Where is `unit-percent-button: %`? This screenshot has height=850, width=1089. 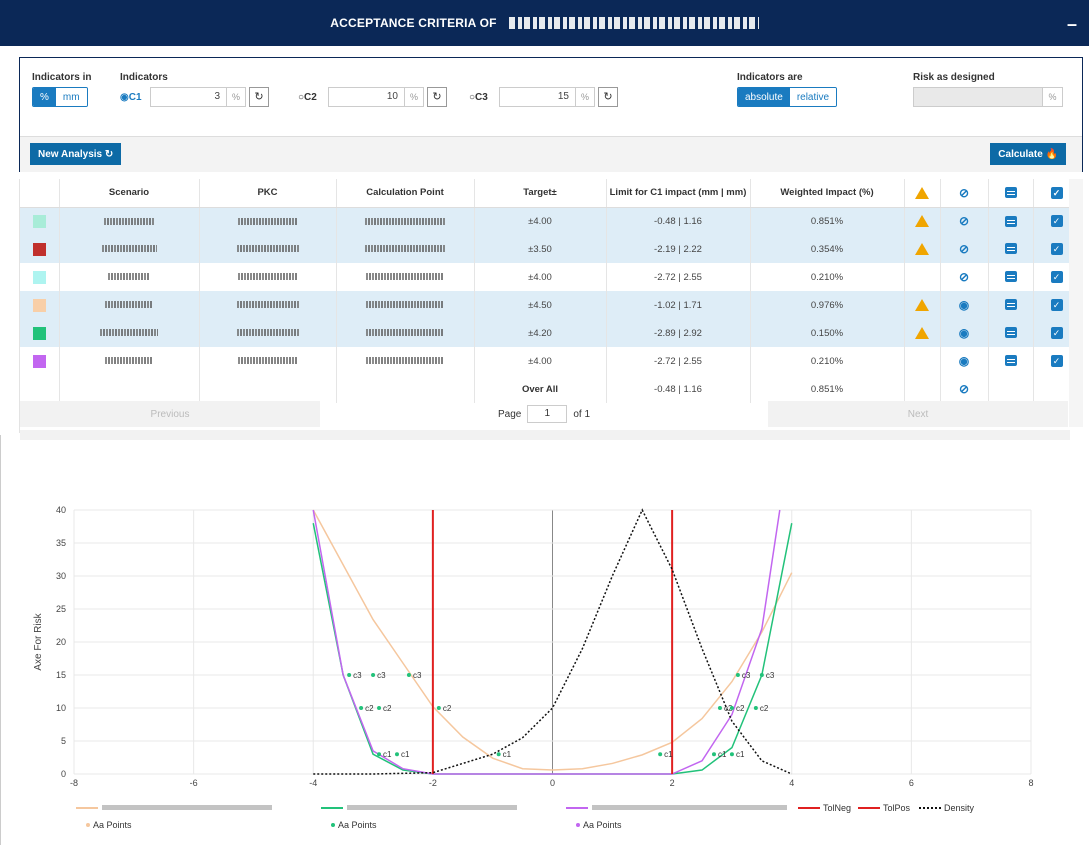
unit-percent-button: % is located at coordinates (44, 97).